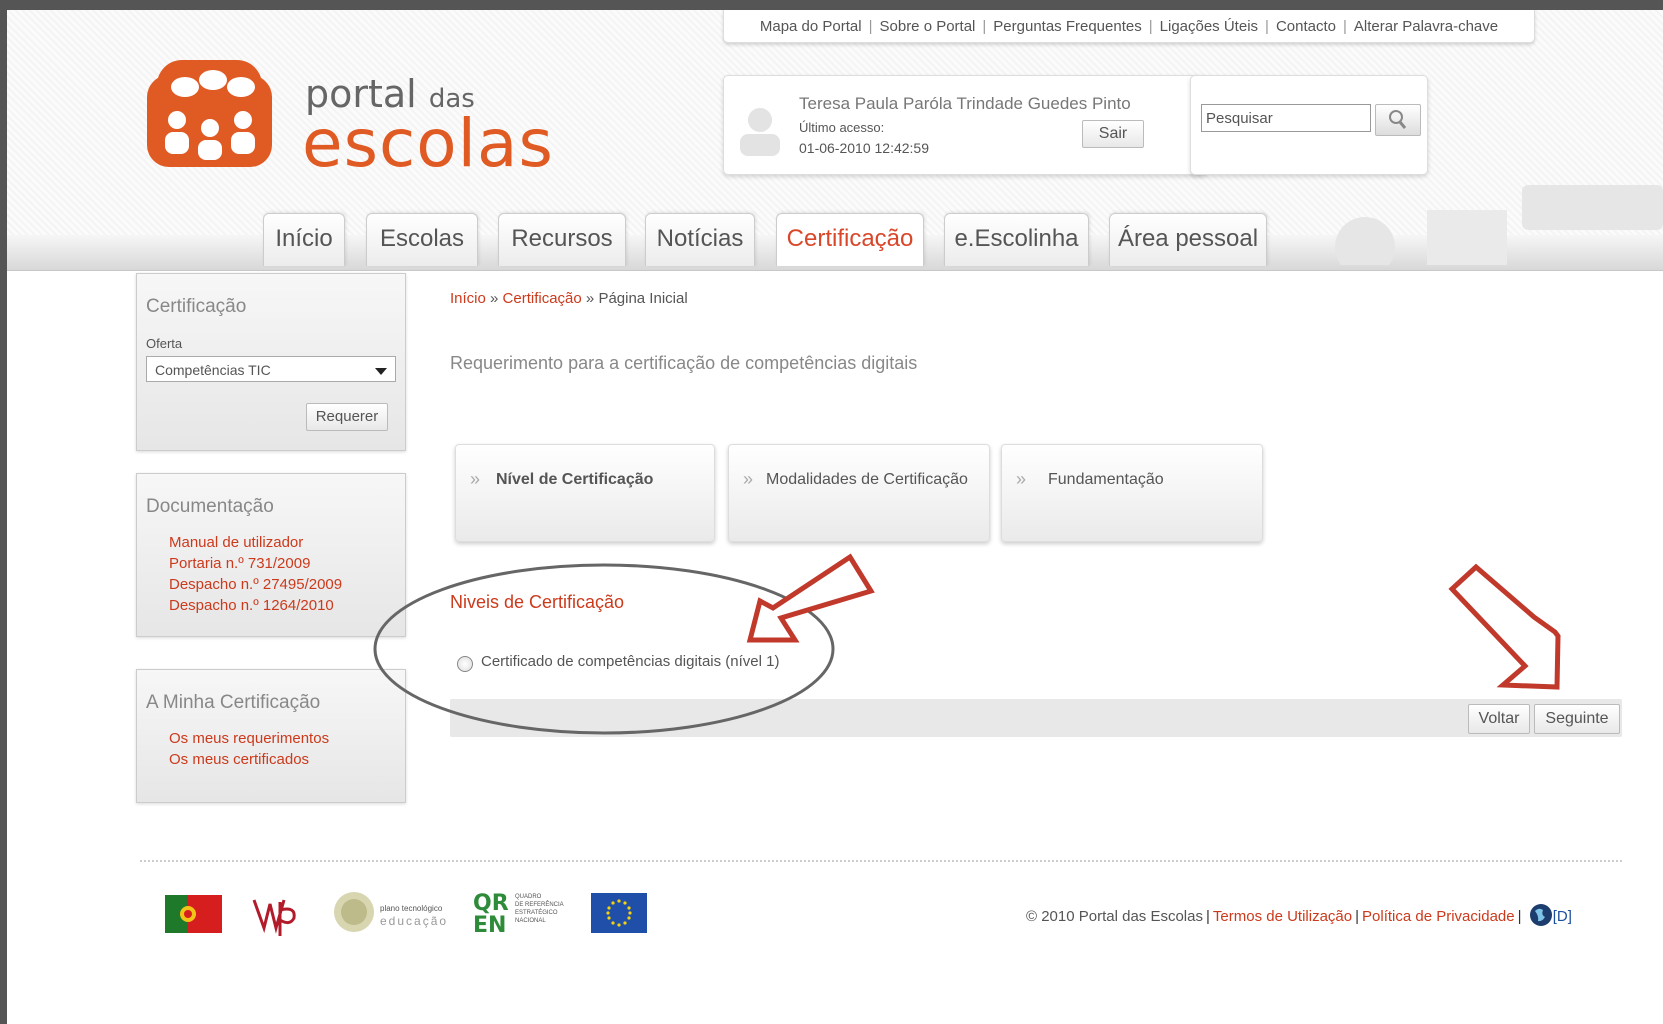 This screenshot has width=1663, height=1024. Describe the element at coordinates (347, 417) in the screenshot. I see `request-button: Requerer` at that location.